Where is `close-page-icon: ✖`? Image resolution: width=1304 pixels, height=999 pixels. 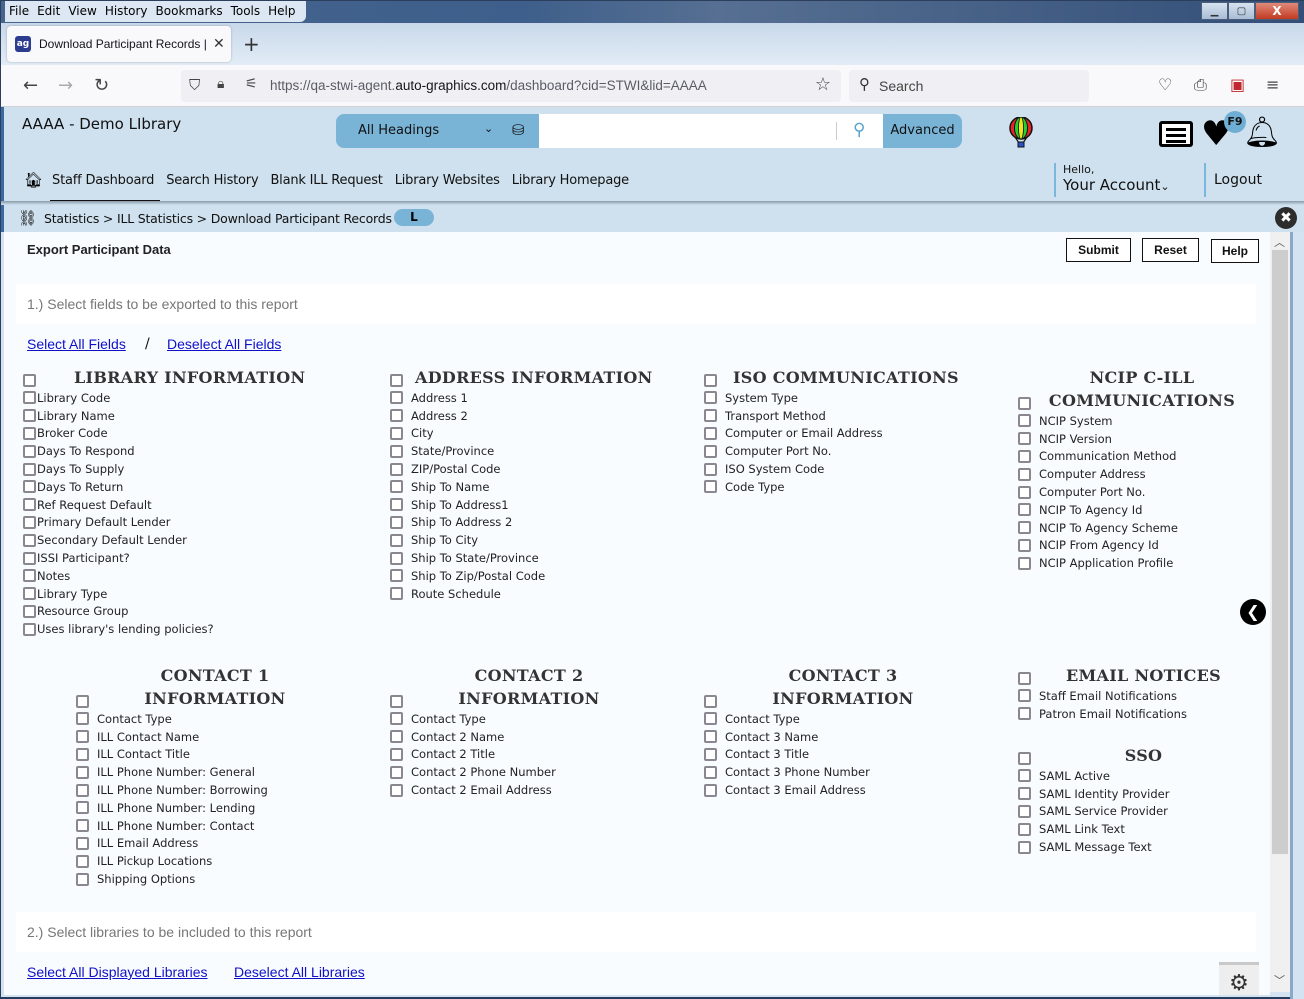
close-page-icon: ✖ is located at coordinates (1286, 218).